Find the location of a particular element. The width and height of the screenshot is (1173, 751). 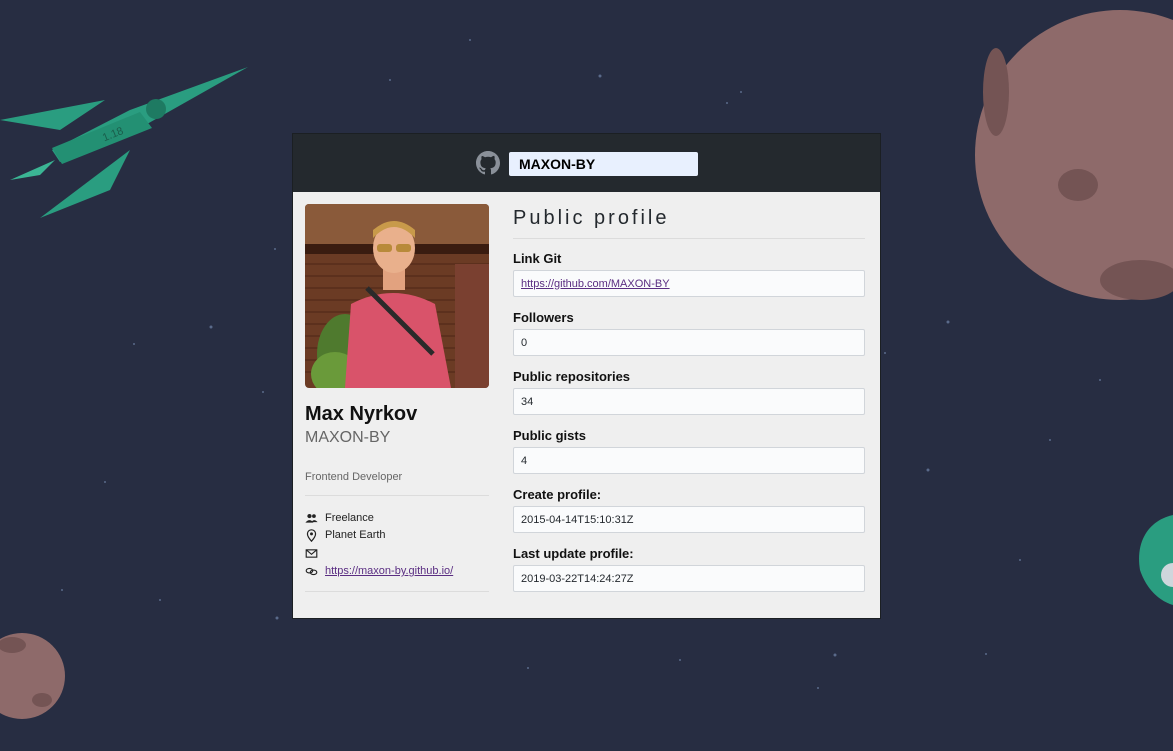

blog-link: https://maxon-by.github.io/ is located at coordinates (389, 571).